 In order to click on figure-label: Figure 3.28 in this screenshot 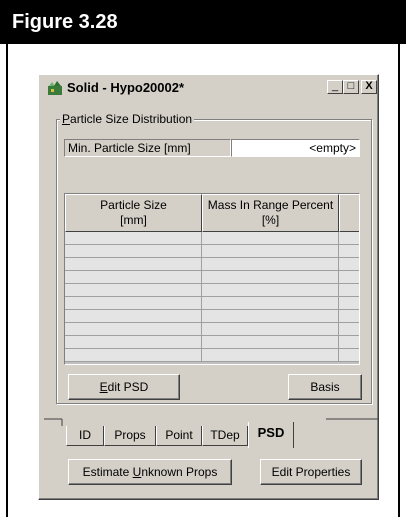, I will do `click(65, 22)`.